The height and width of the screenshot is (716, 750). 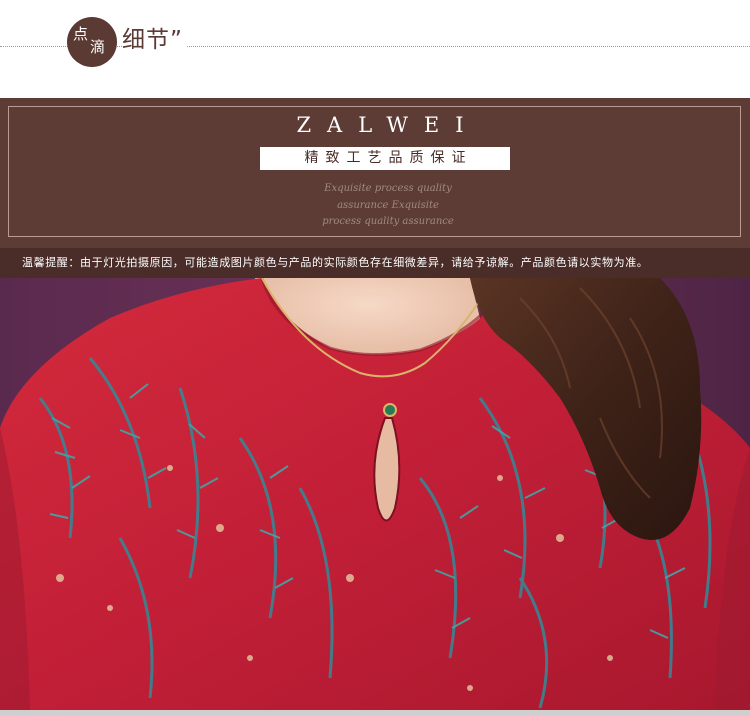 What do you see at coordinates (388, 188) in the screenshot?
I see `script-line-1: Exquisite process quality` at bounding box center [388, 188].